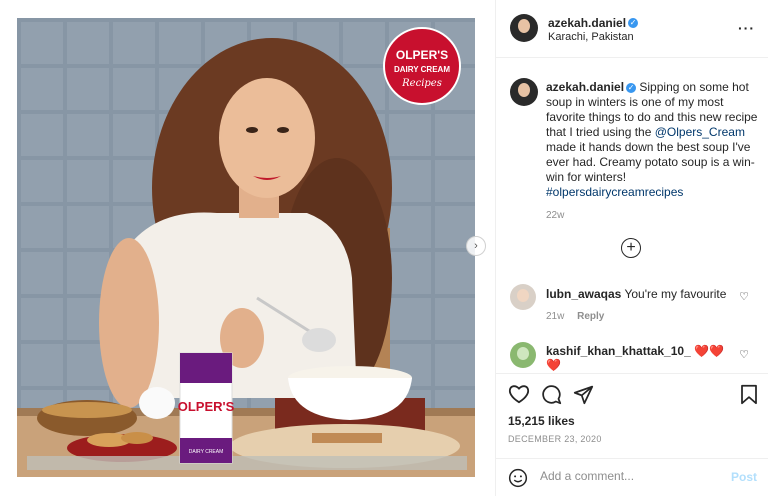 The image size is (768, 497). I want to click on product-brand-text: OLPER'S, so click(206, 406).